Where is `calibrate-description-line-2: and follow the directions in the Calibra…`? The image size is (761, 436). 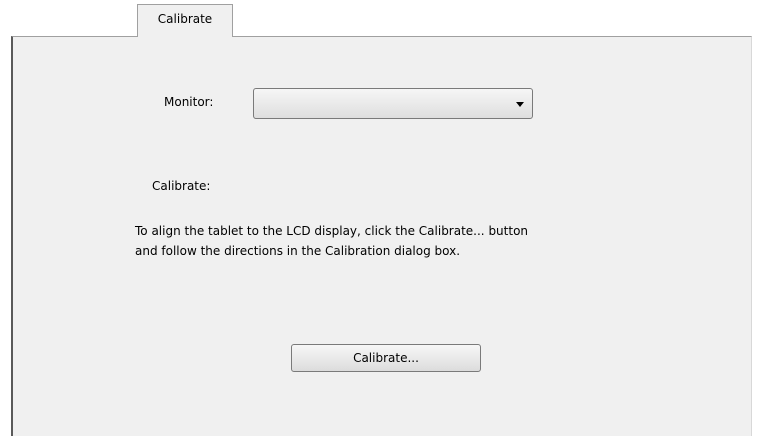 calibrate-description-line-2: and follow the directions in the Calibra… is located at coordinates (298, 251).